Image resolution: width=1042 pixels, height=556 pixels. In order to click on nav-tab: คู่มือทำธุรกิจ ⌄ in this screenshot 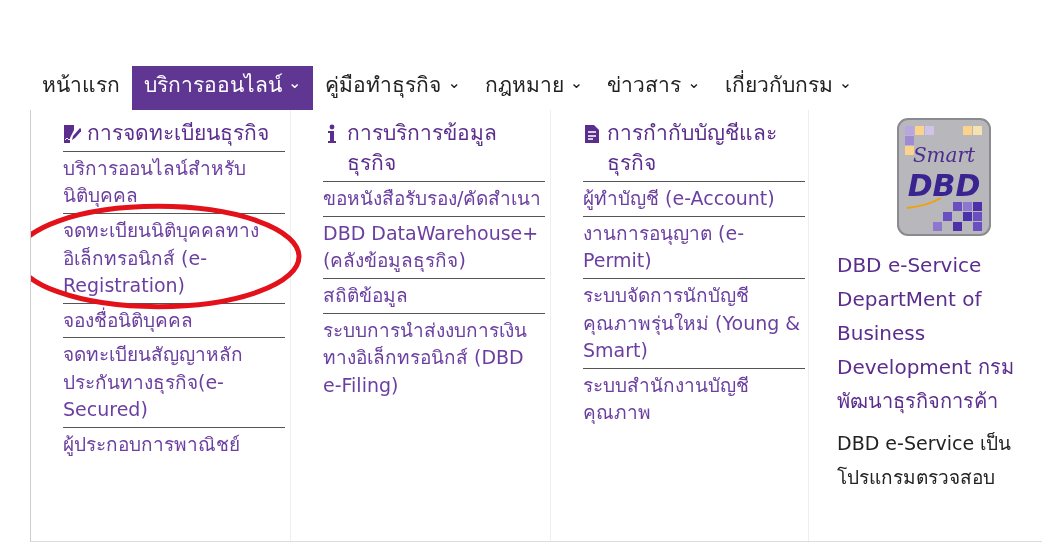, I will do `click(393, 88)`.